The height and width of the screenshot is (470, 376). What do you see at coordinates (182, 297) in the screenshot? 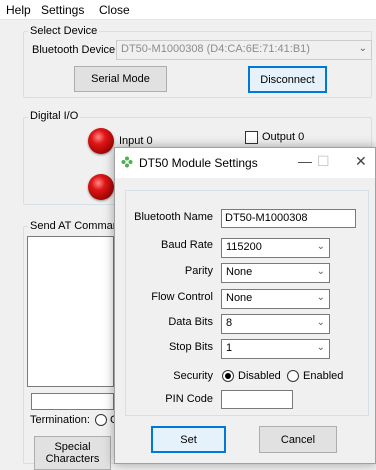
I see `flow-control-label: Flow Control` at bounding box center [182, 297].